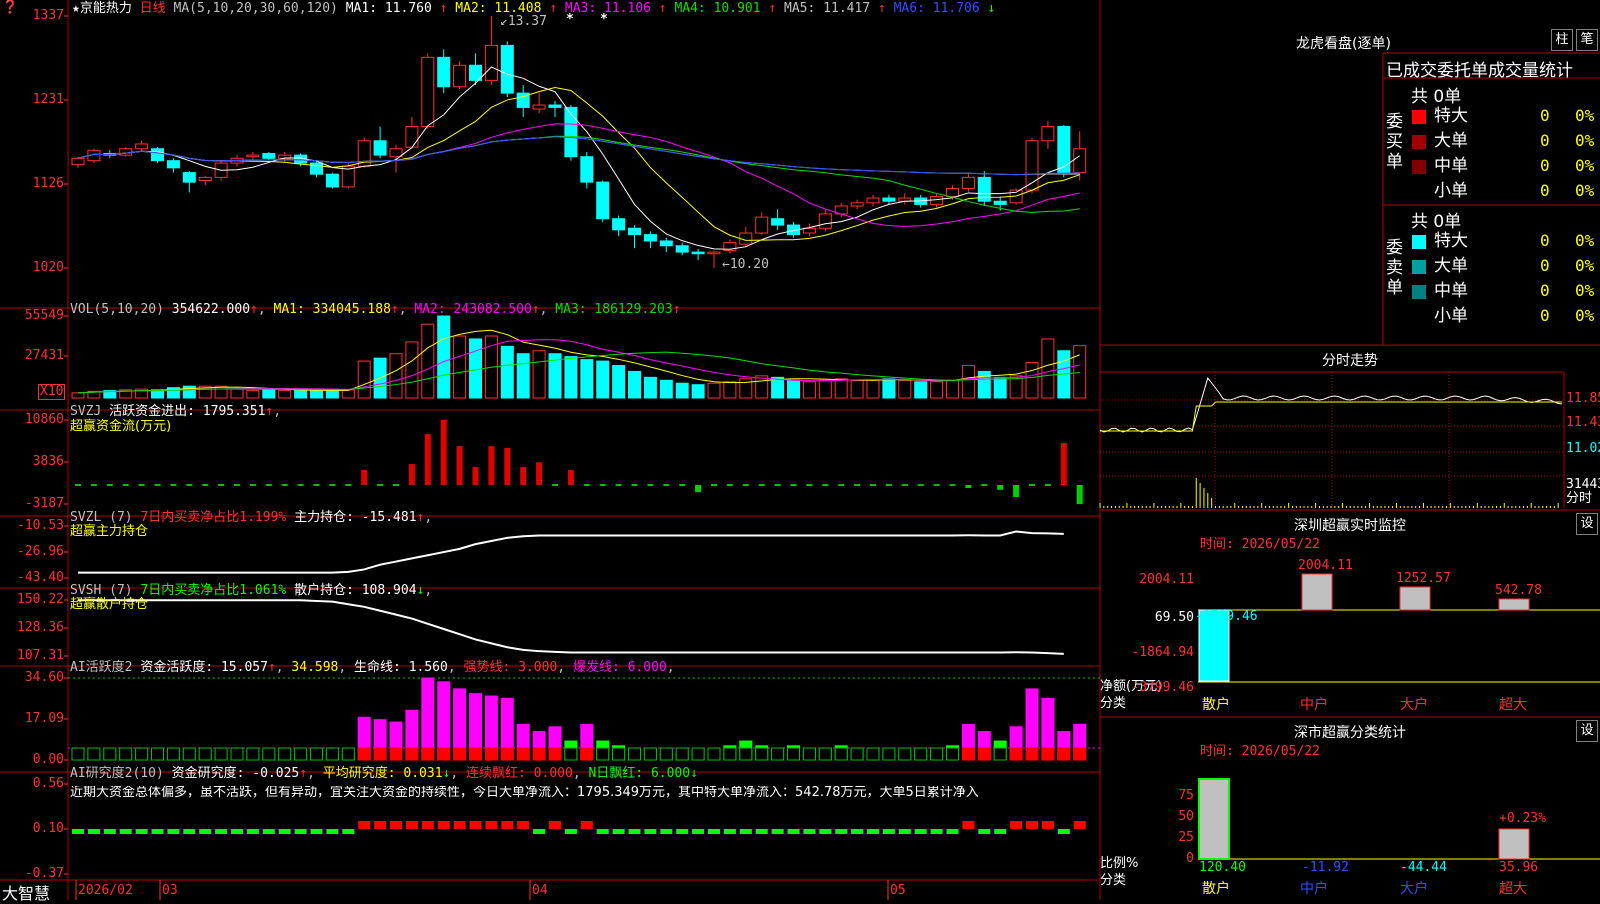 The width and height of the screenshot is (1600, 904). I want to click on ma-value-6: MA6: 11.706, so click(940, 8).